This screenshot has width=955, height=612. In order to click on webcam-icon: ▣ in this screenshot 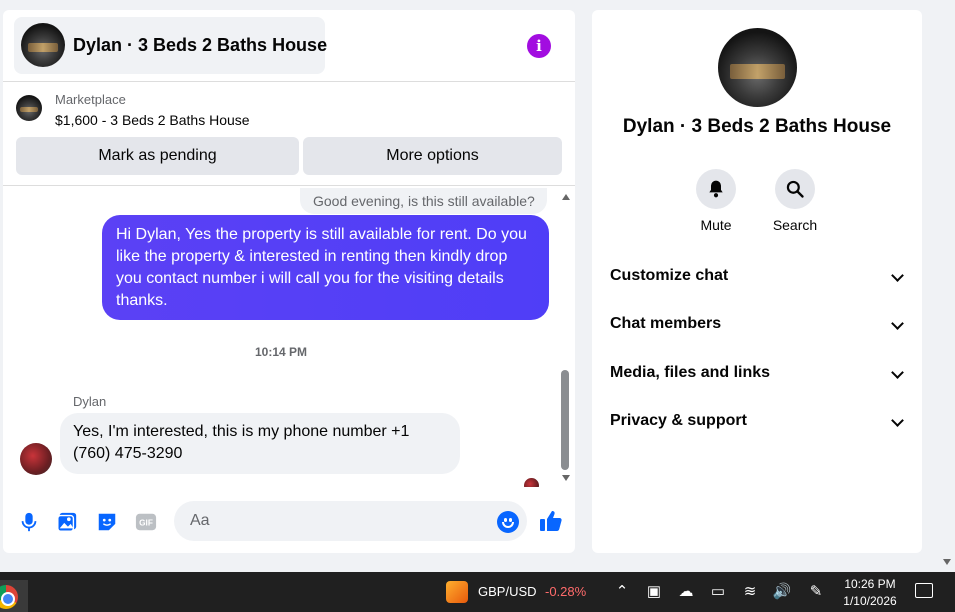, I will do `click(654, 591)`.